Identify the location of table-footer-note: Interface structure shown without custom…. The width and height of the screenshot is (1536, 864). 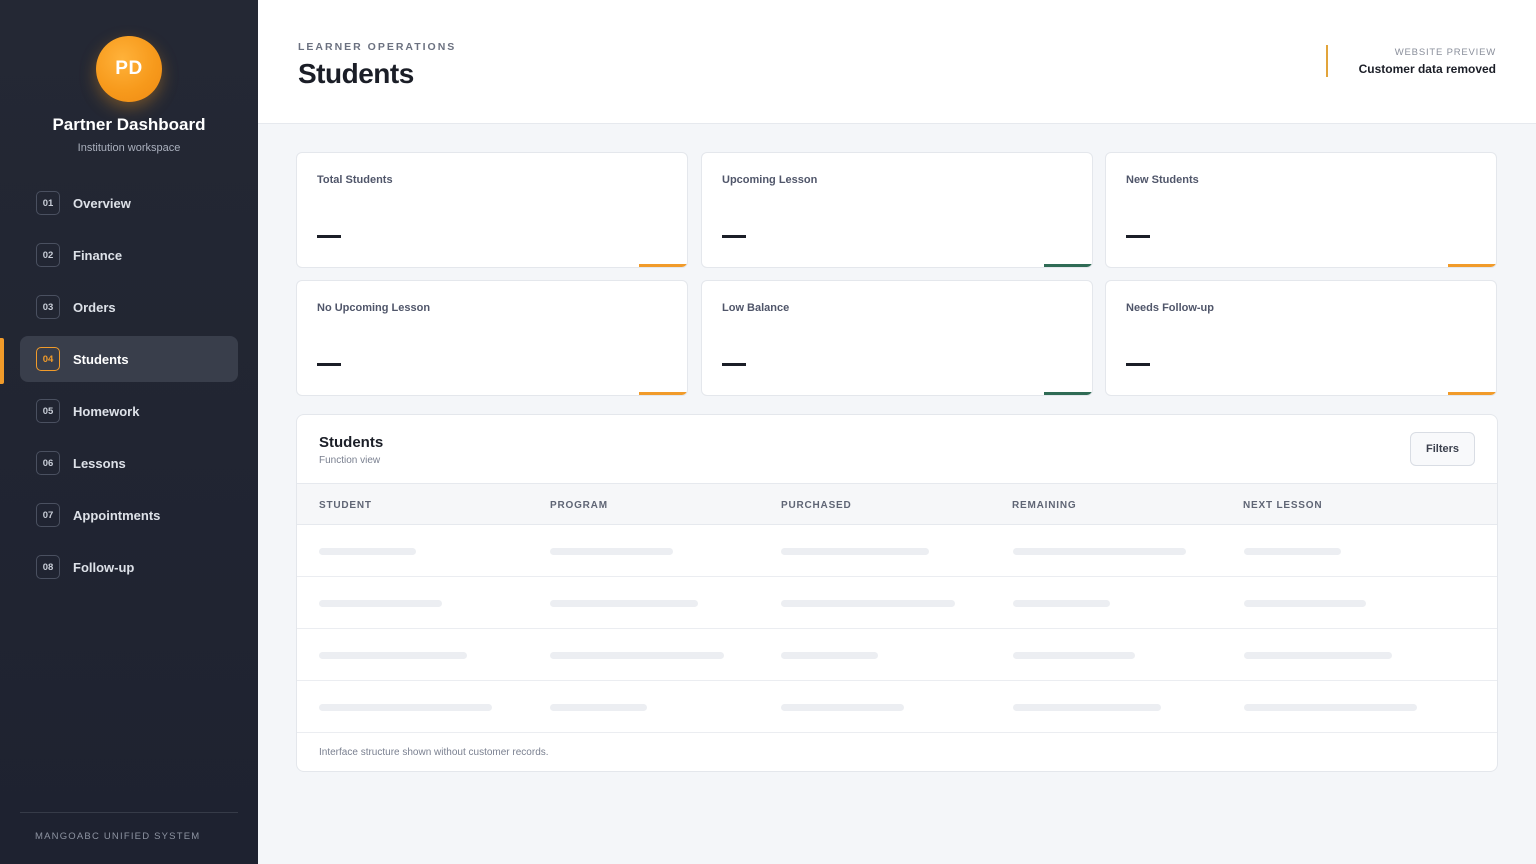
(434, 752).